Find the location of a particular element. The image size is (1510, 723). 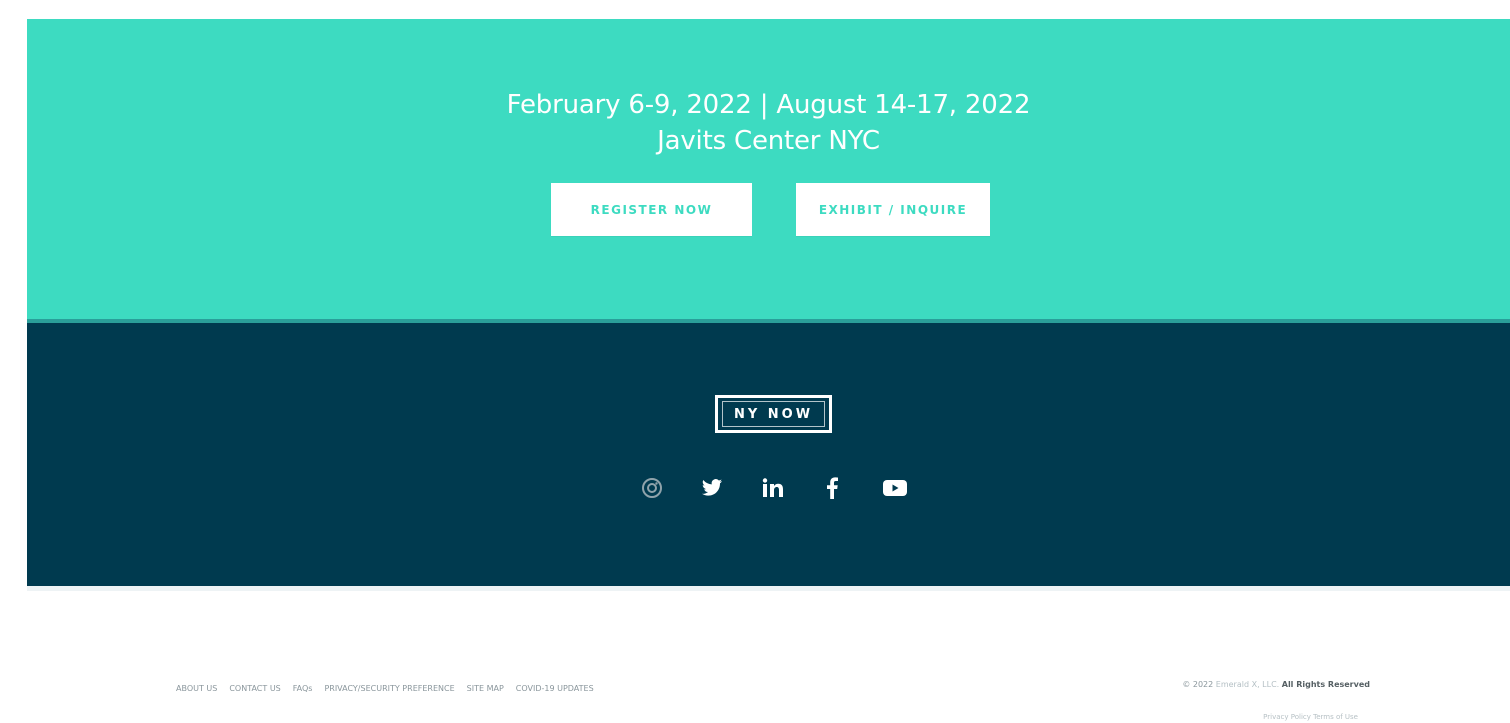

youtube-icon is located at coordinates (895, 488).